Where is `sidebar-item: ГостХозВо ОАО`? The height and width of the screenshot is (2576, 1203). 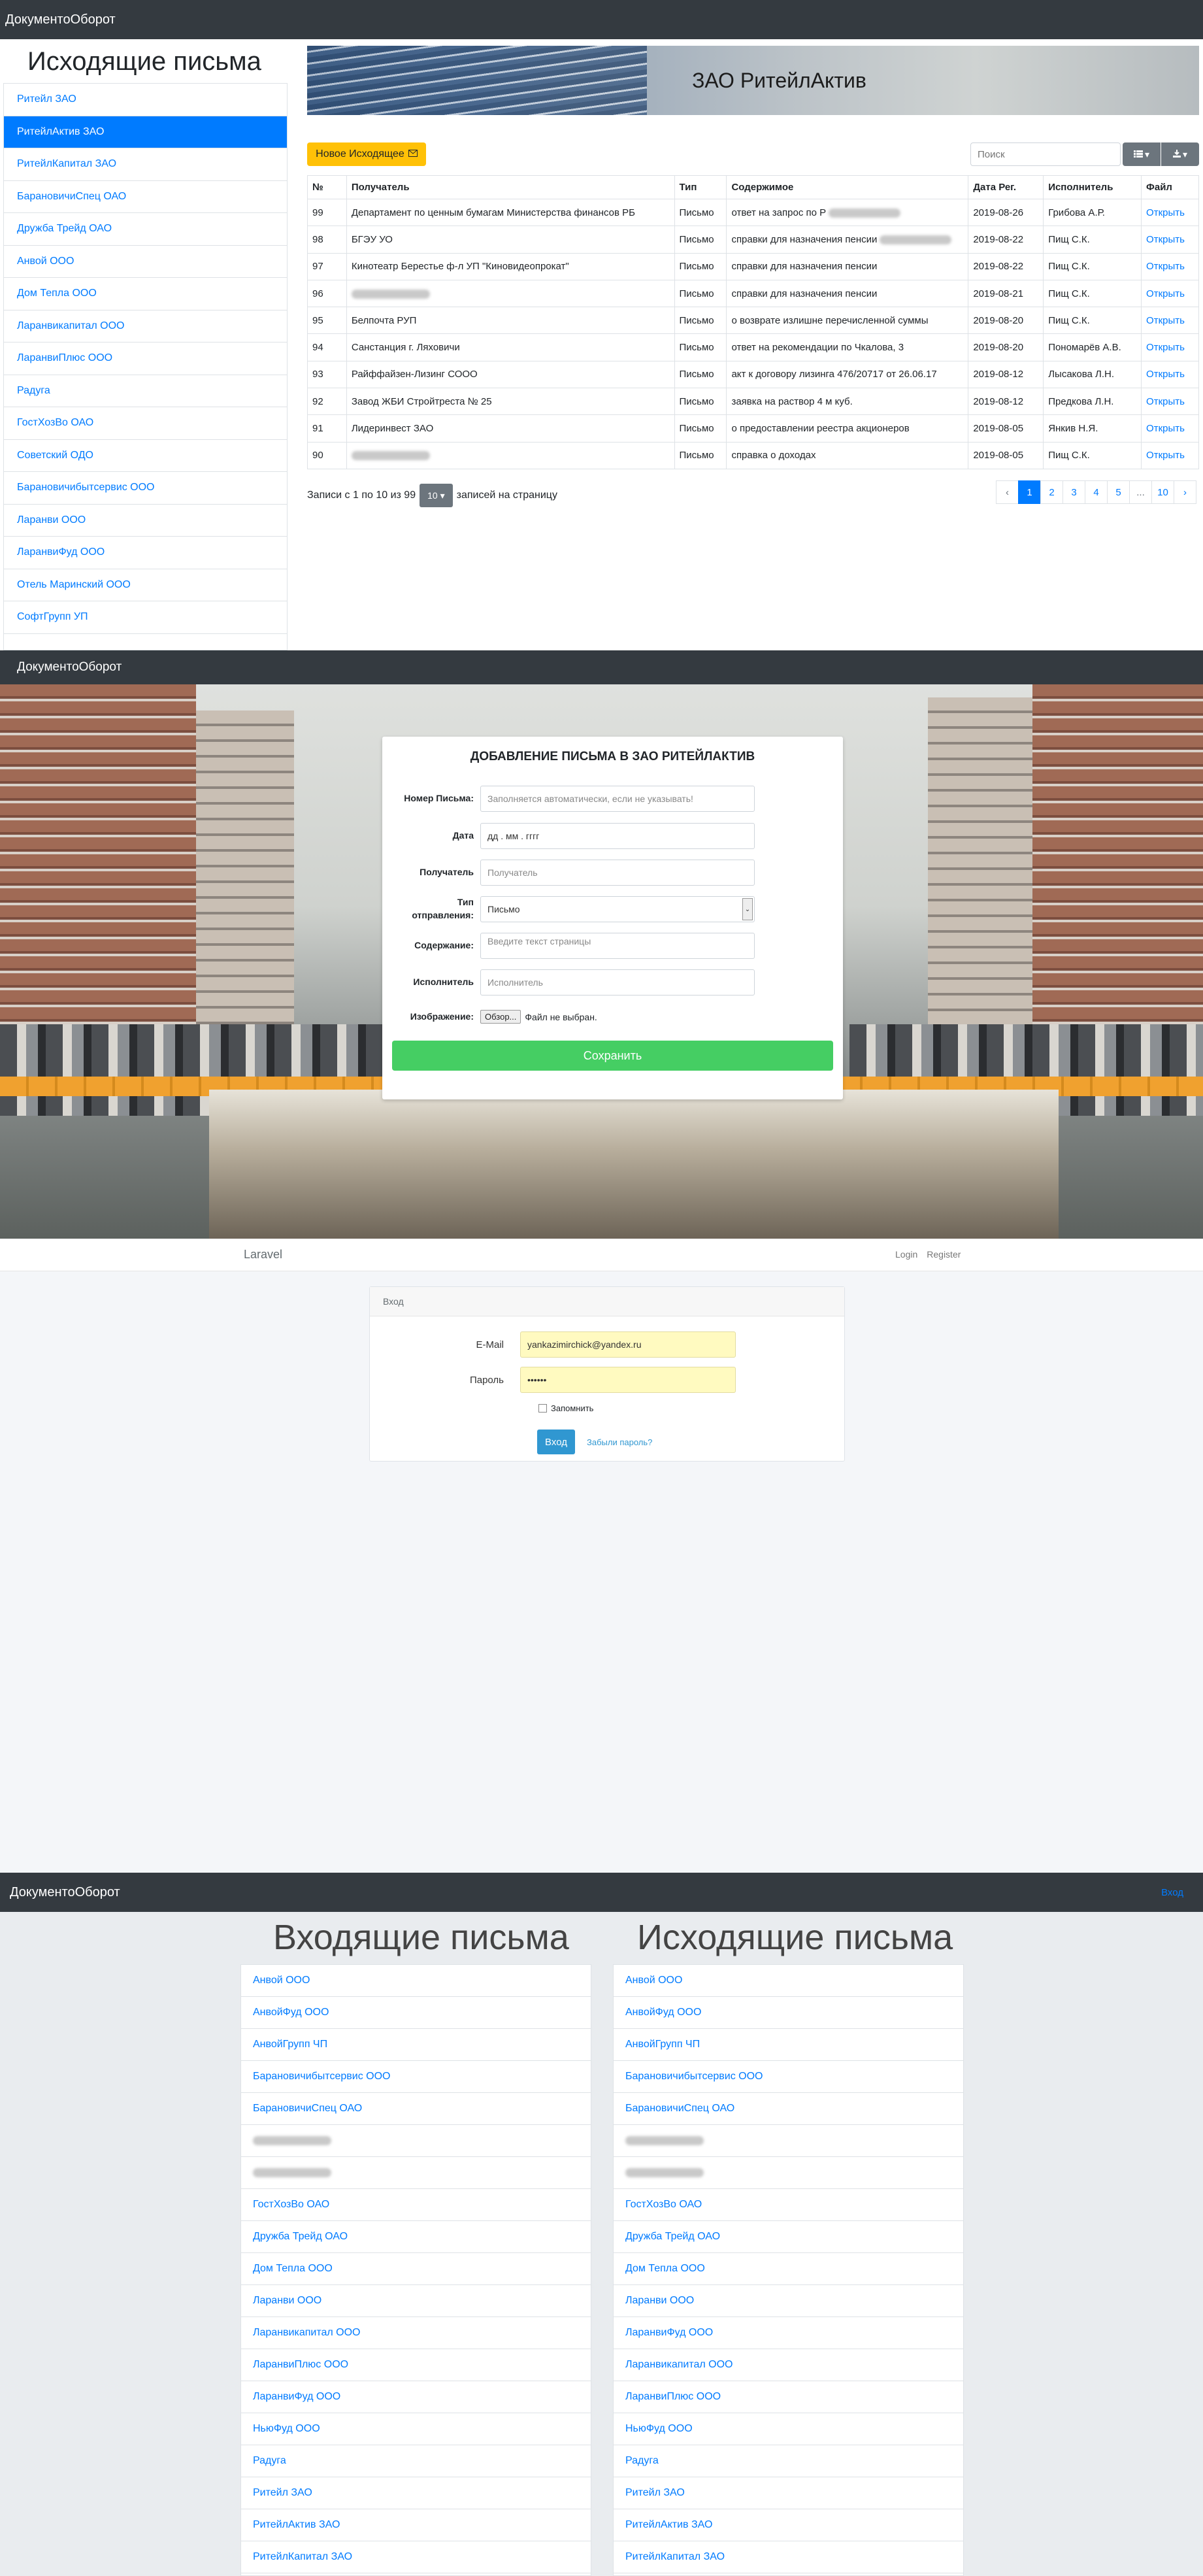
sidebar-item: ГостХозВо ОАО is located at coordinates (145, 424).